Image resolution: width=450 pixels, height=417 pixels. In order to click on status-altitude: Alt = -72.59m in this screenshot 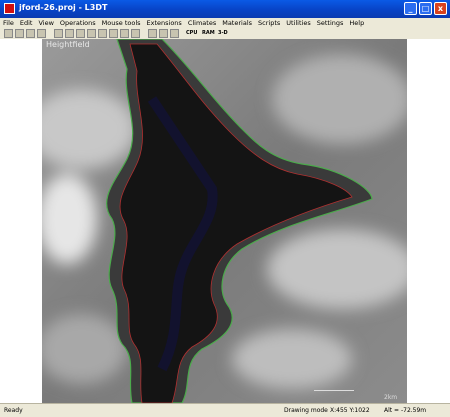, I will do `click(405, 410)`.